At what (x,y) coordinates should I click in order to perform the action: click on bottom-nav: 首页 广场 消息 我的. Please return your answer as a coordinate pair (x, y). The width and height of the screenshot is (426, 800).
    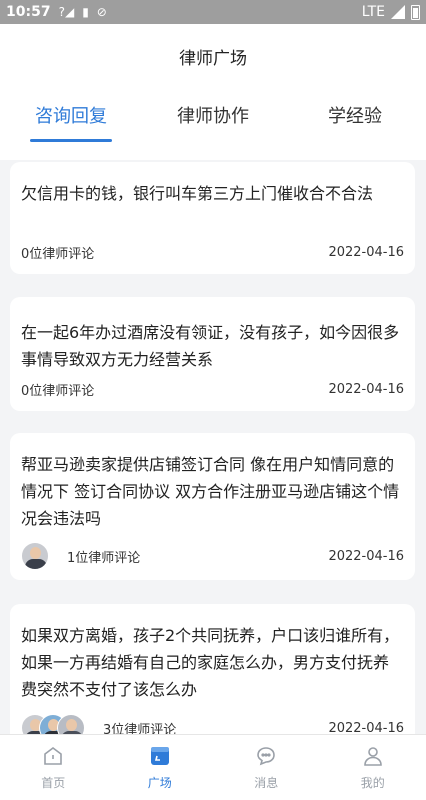
    Looking at the image, I should click on (213, 767).